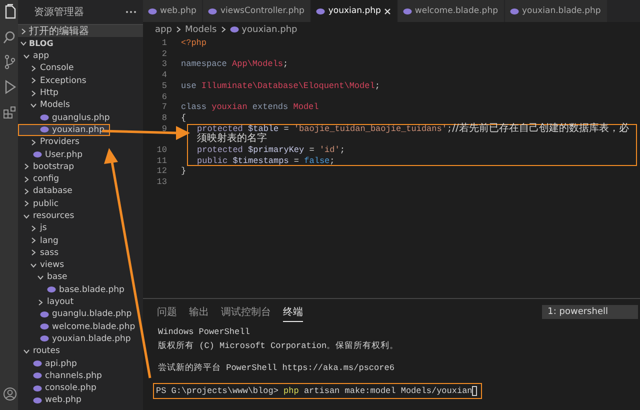  What do you see at coordinates (164, 64) in the screenshot?
I see `line-number: 3` at bounding box center [164, 64].